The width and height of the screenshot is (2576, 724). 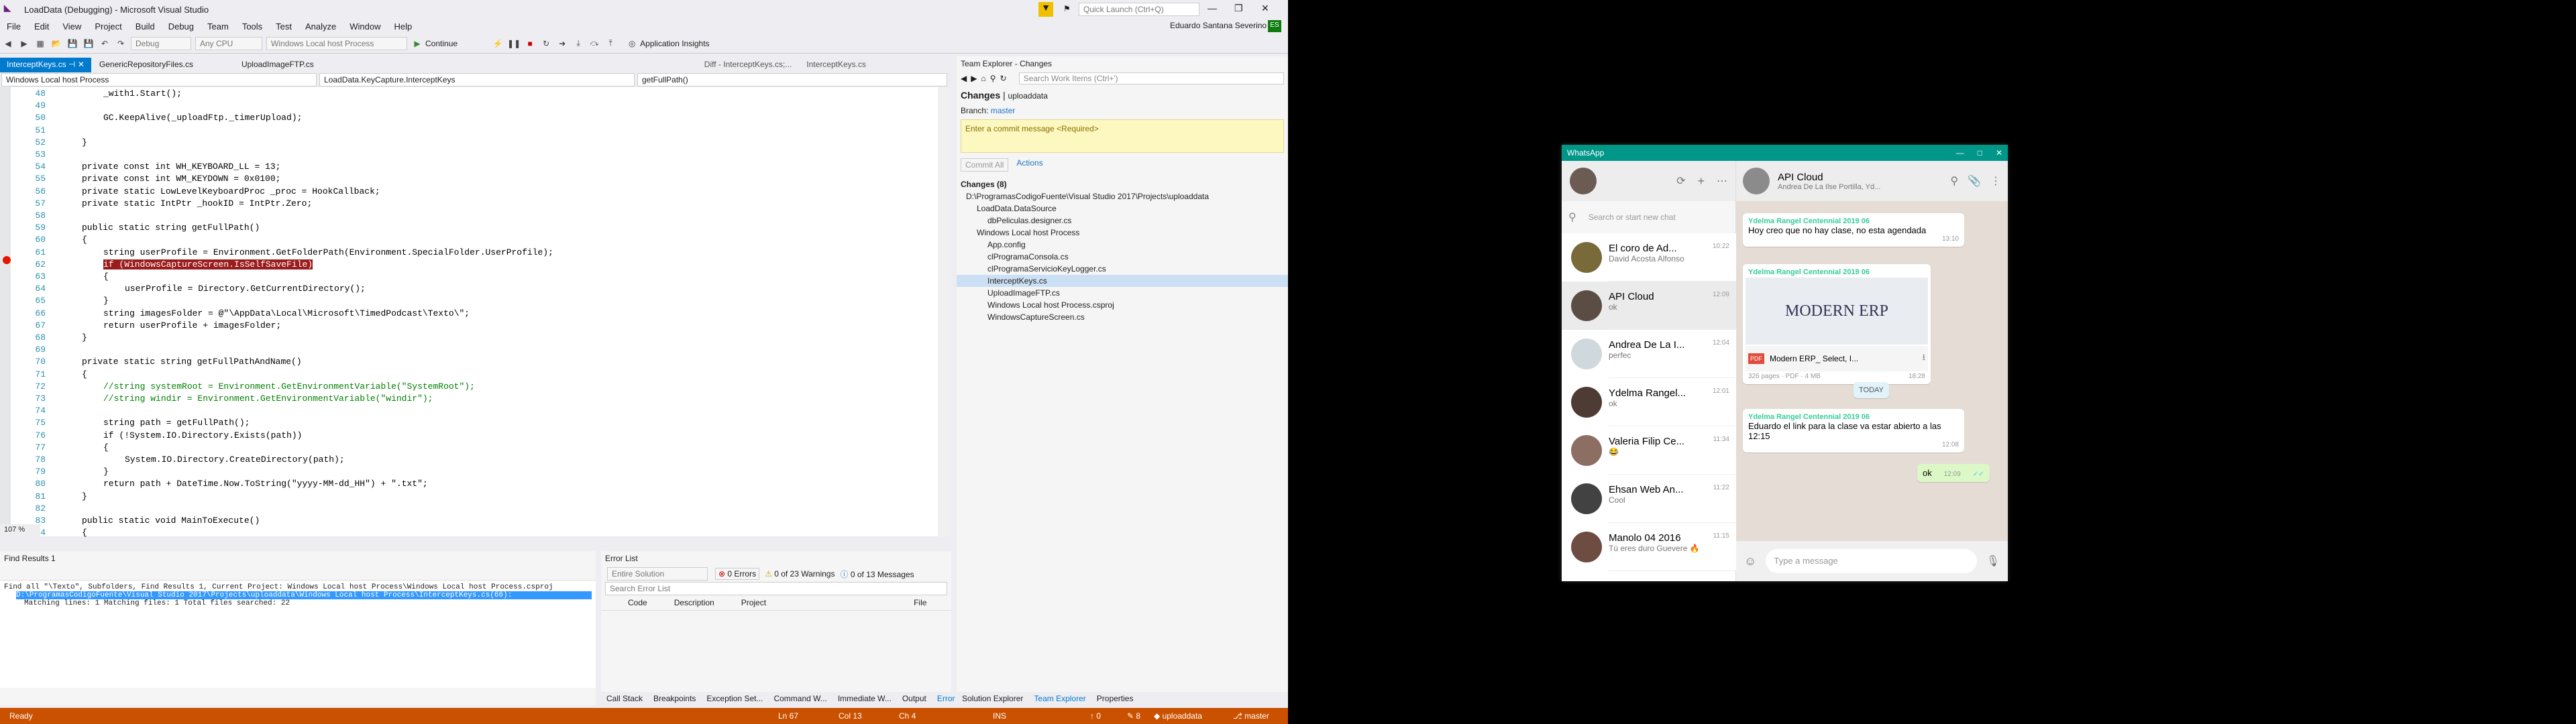 What do you see at coordinates (417, 43) in the screenshot?
I see `play-icon: ▶` at bounding box center [417, 43].